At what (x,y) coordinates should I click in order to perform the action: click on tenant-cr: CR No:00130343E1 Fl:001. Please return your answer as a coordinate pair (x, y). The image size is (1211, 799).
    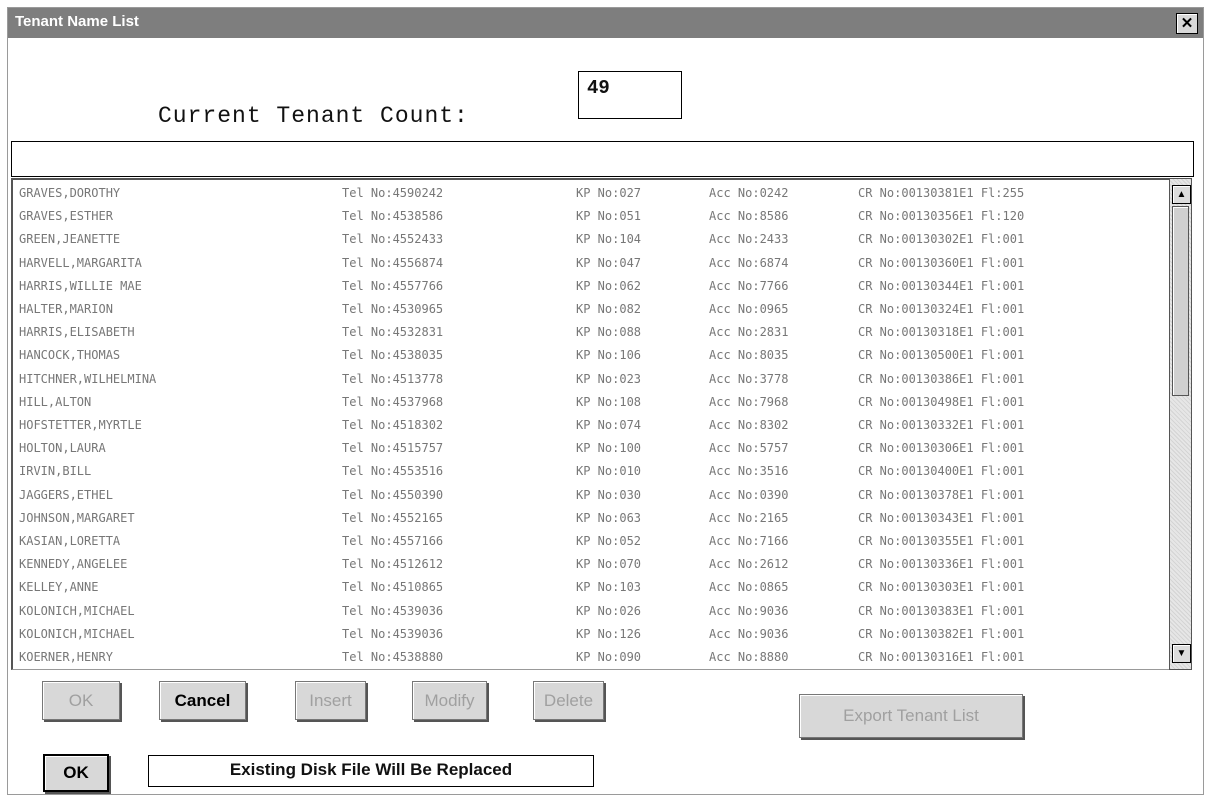
    Looking at the image, I should click on (941, 517).